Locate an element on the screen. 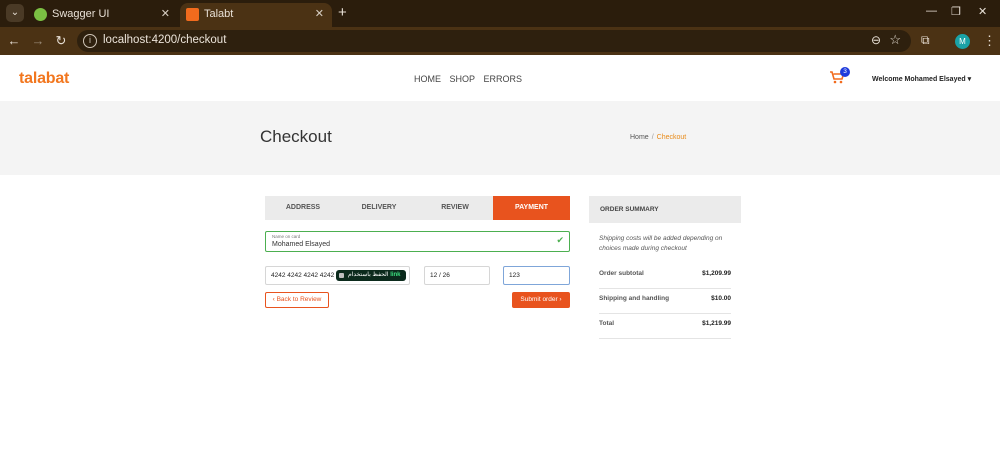 Image resolution: width=1000 pixels, height=476 pixels. card-cvc-value: 123 is located at coordinates (514, 275).